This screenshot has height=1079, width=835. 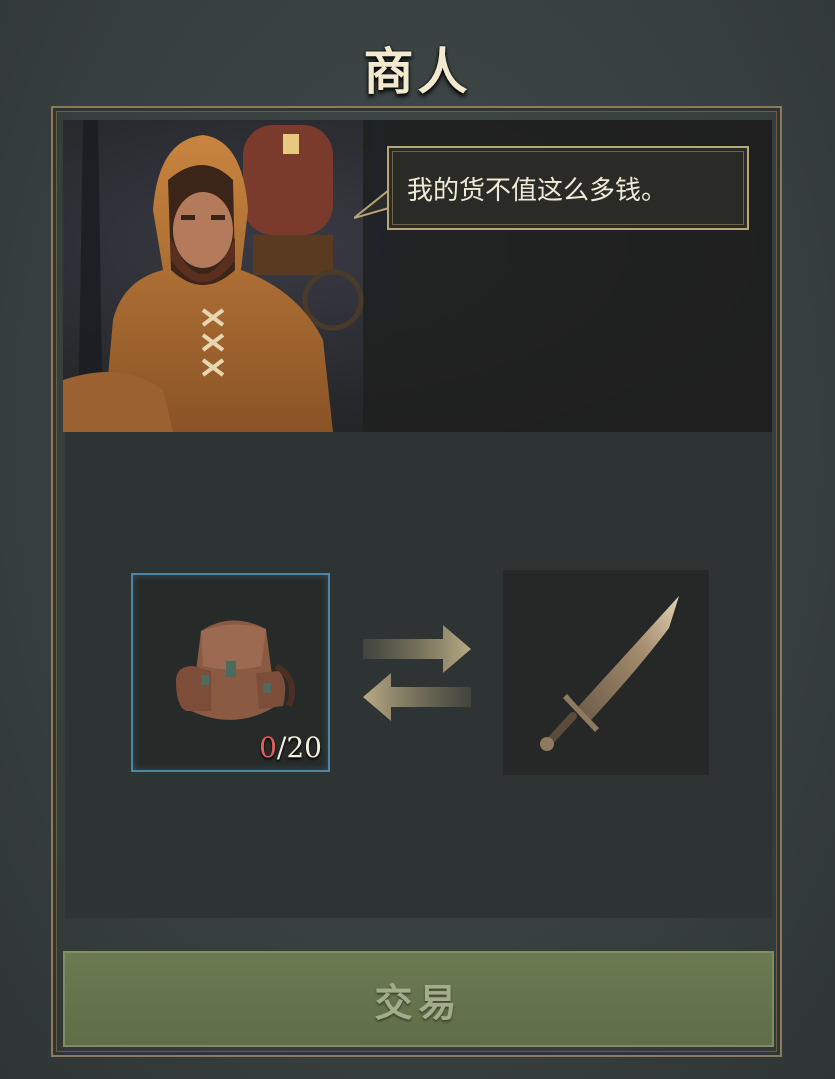 I want to click on page-title: 商人, so click(x=417, y=71).